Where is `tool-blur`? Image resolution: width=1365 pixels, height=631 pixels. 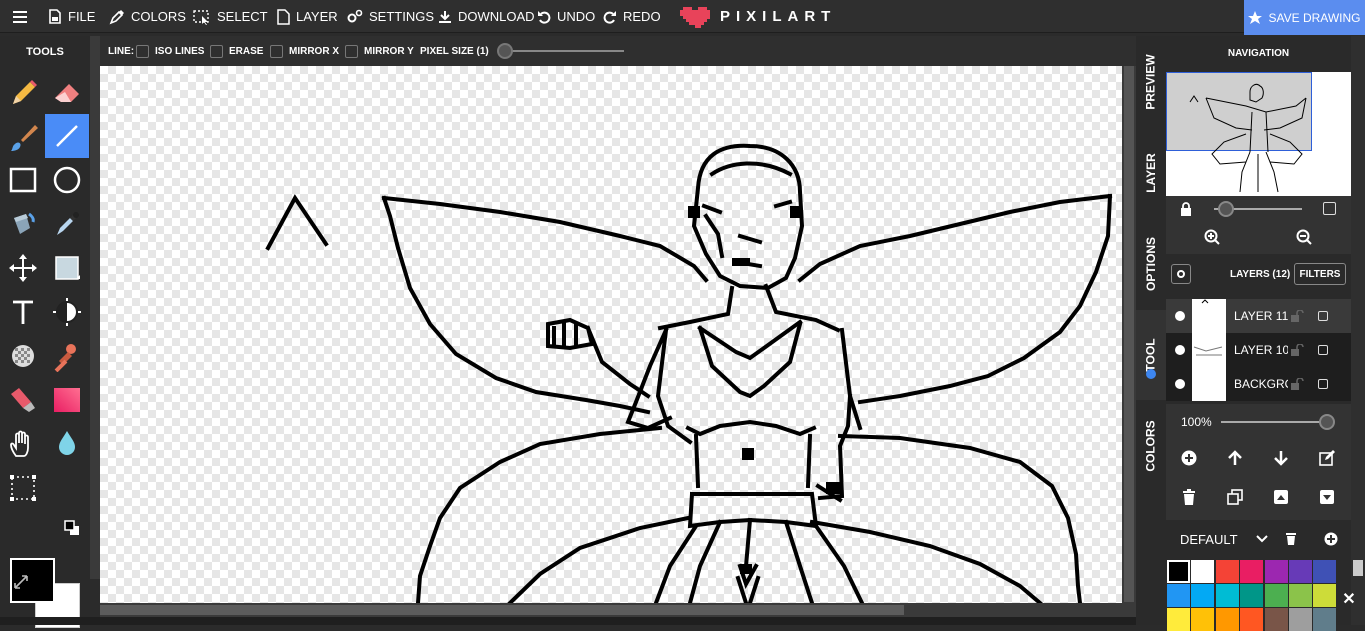
tool-blur is located at coordinates (67, 444).